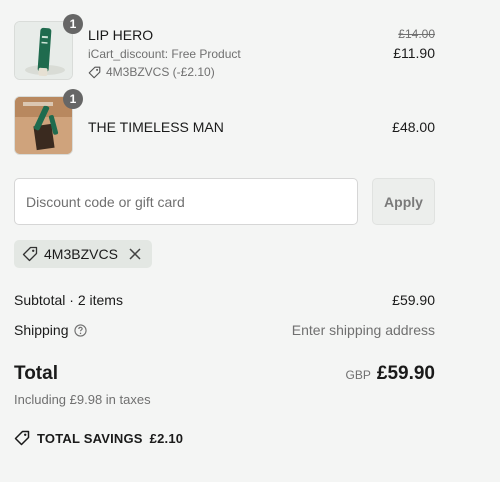 This screenshot has width=500, height=482. I want to click on discount-note: iCart_discount: Free Product, so click(164, 54).